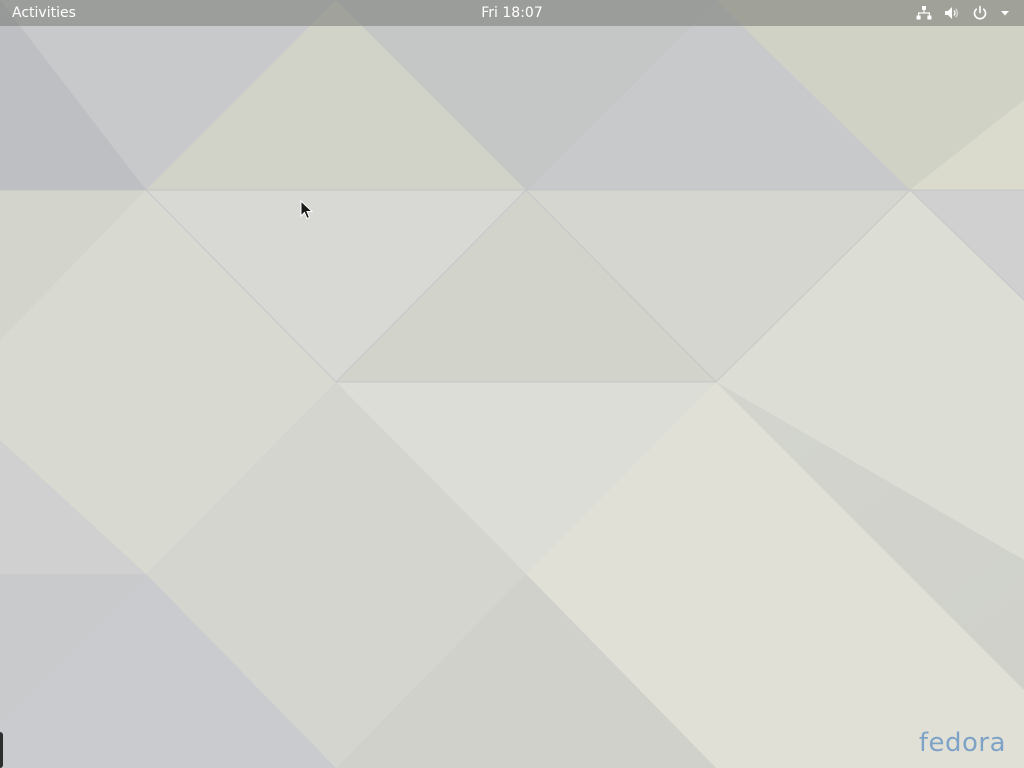  What do you see at coordinates (963, 13) in the screenshot?
I see `system-menu-button` at bounding box center [963, 13].